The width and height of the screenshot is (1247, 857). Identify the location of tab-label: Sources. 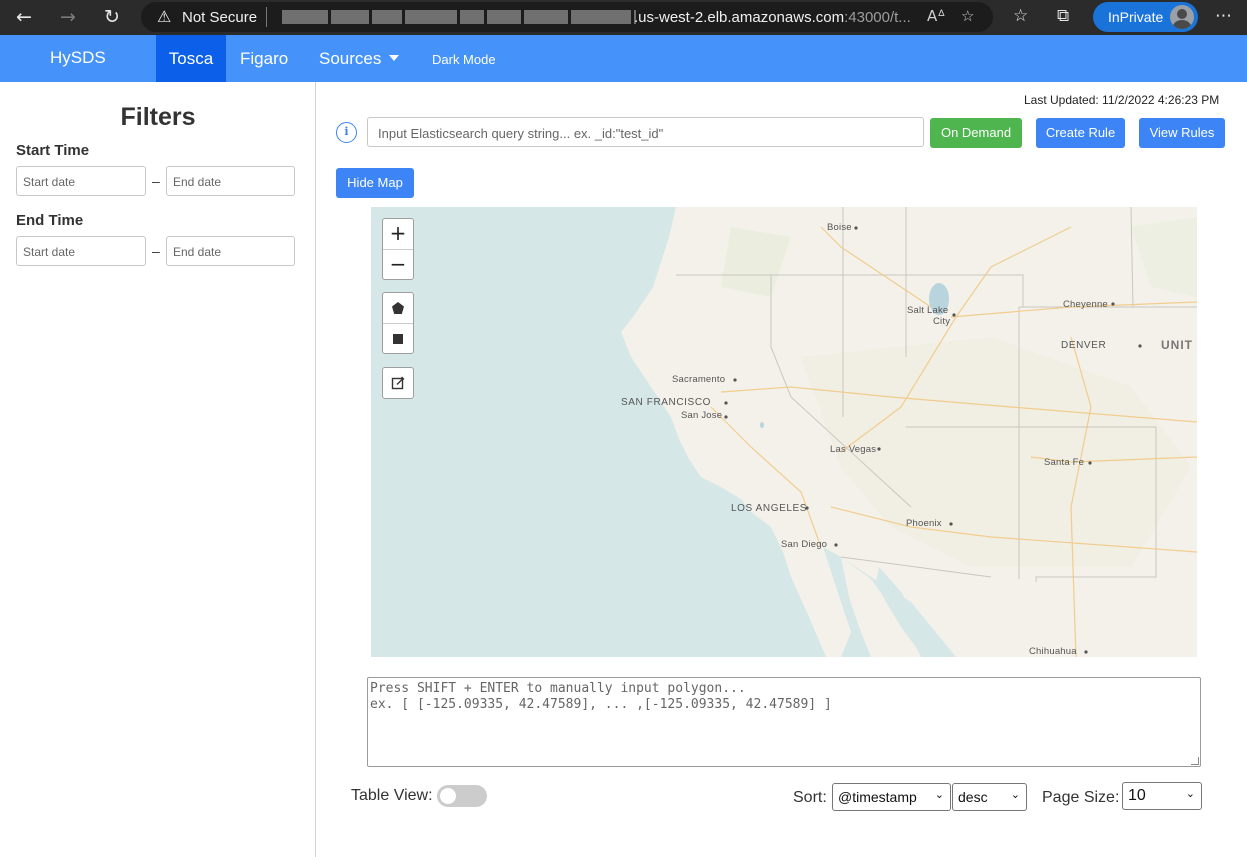
(350, 58).